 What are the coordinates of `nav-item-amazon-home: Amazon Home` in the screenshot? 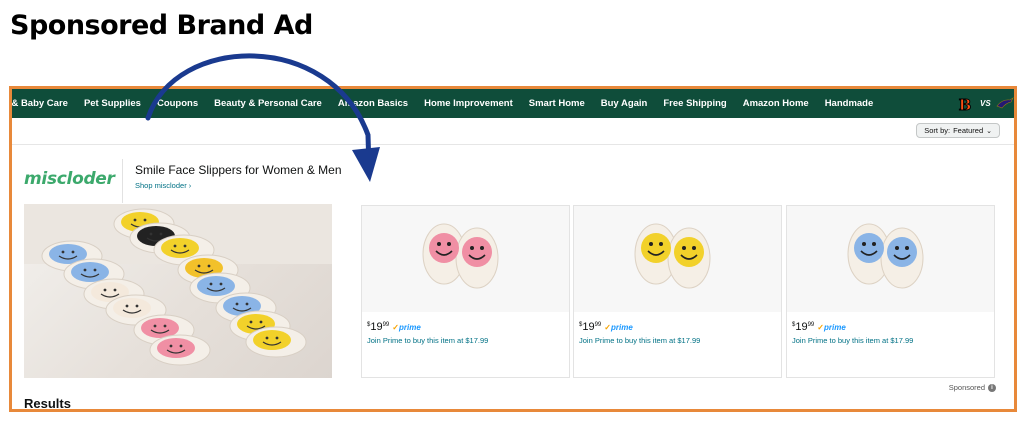 It's located at (776, 103).